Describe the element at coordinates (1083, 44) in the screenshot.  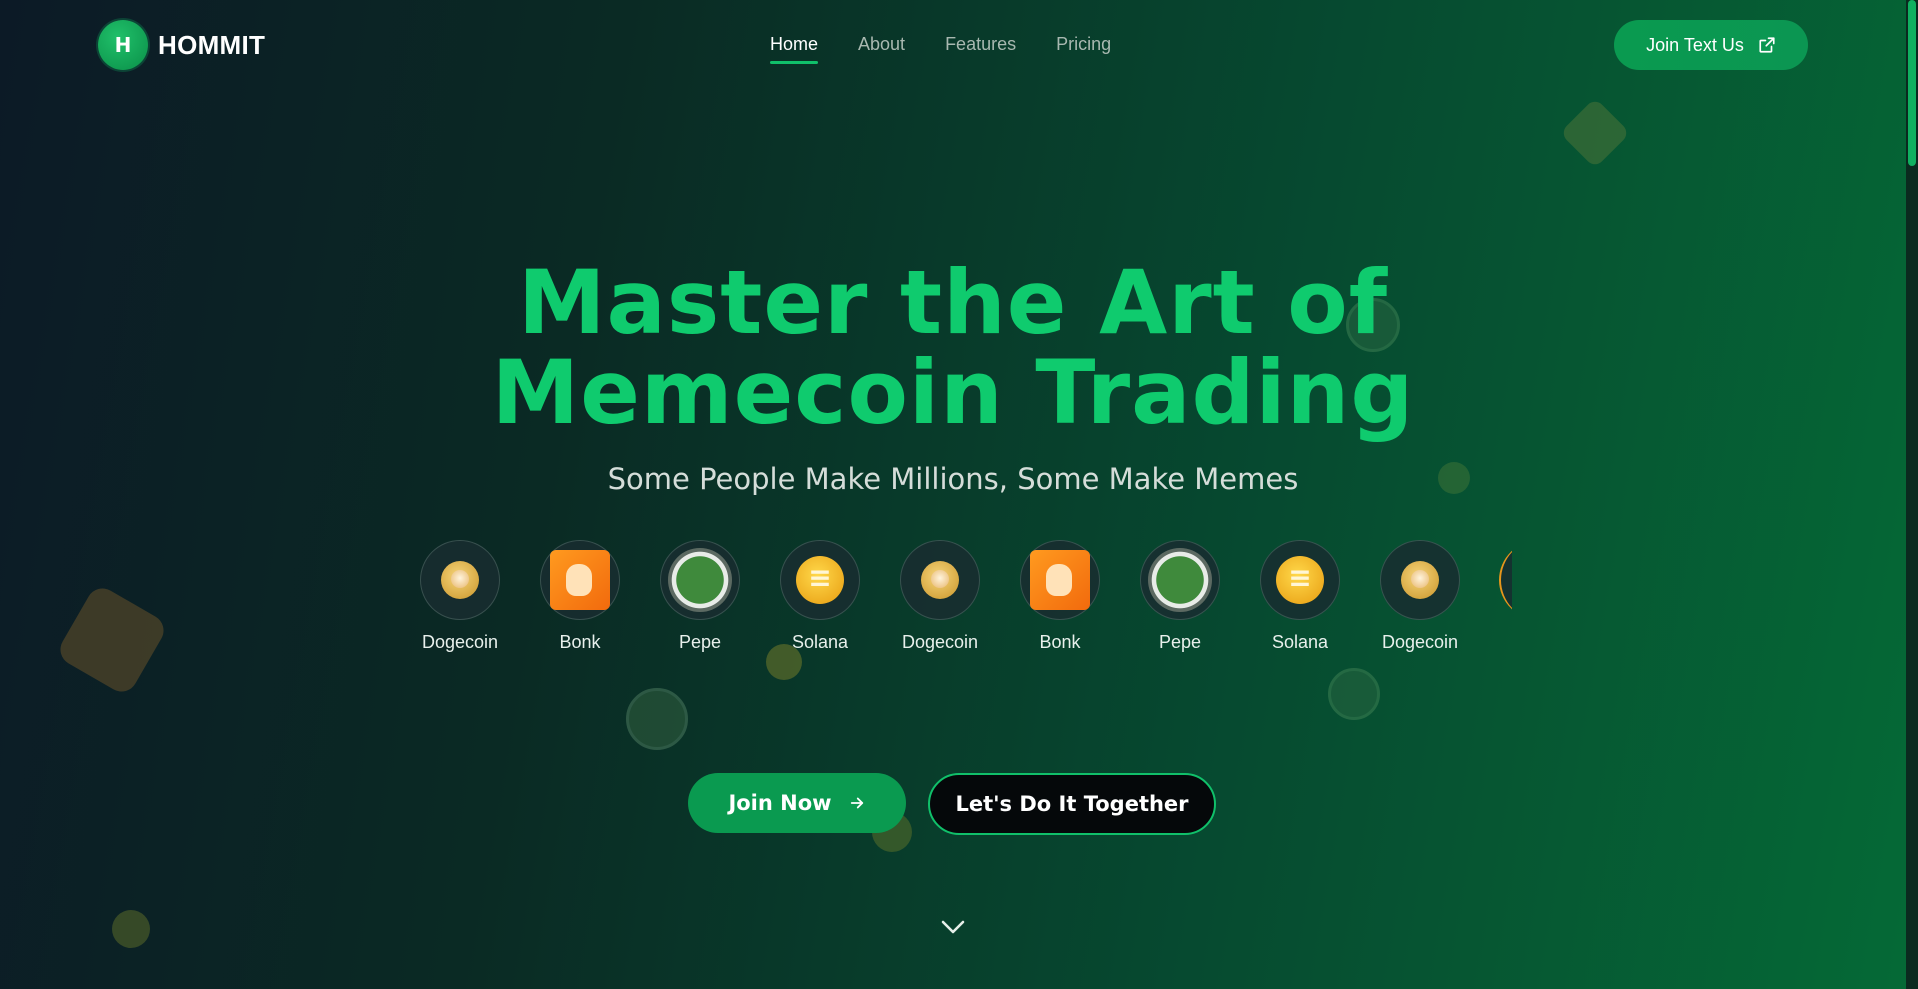
I see `nav-item-pricing: Pricing` at that location.